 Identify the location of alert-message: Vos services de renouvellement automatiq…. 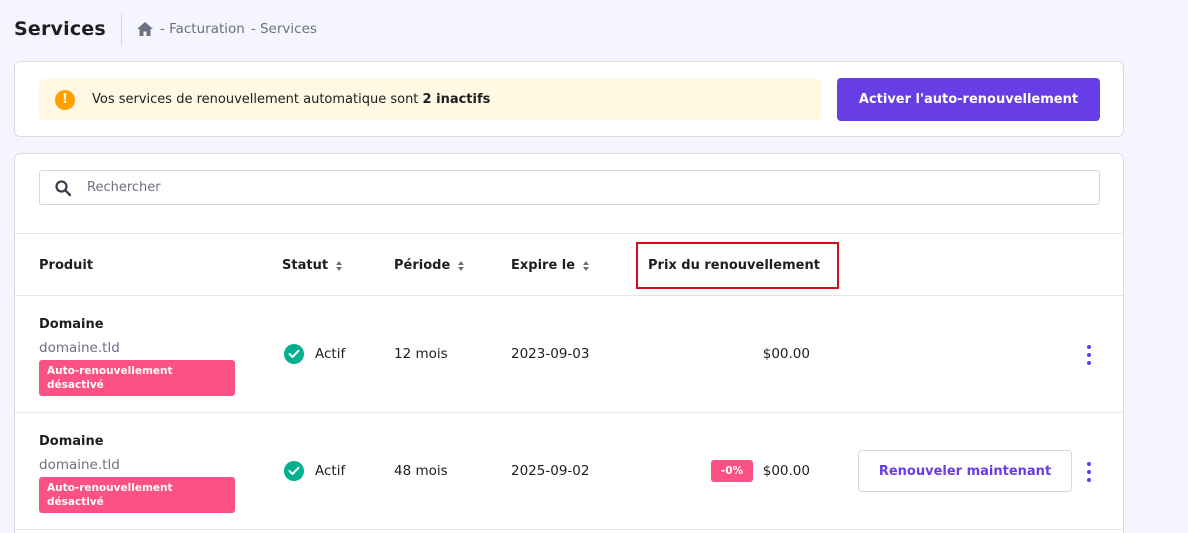
(291, 99).